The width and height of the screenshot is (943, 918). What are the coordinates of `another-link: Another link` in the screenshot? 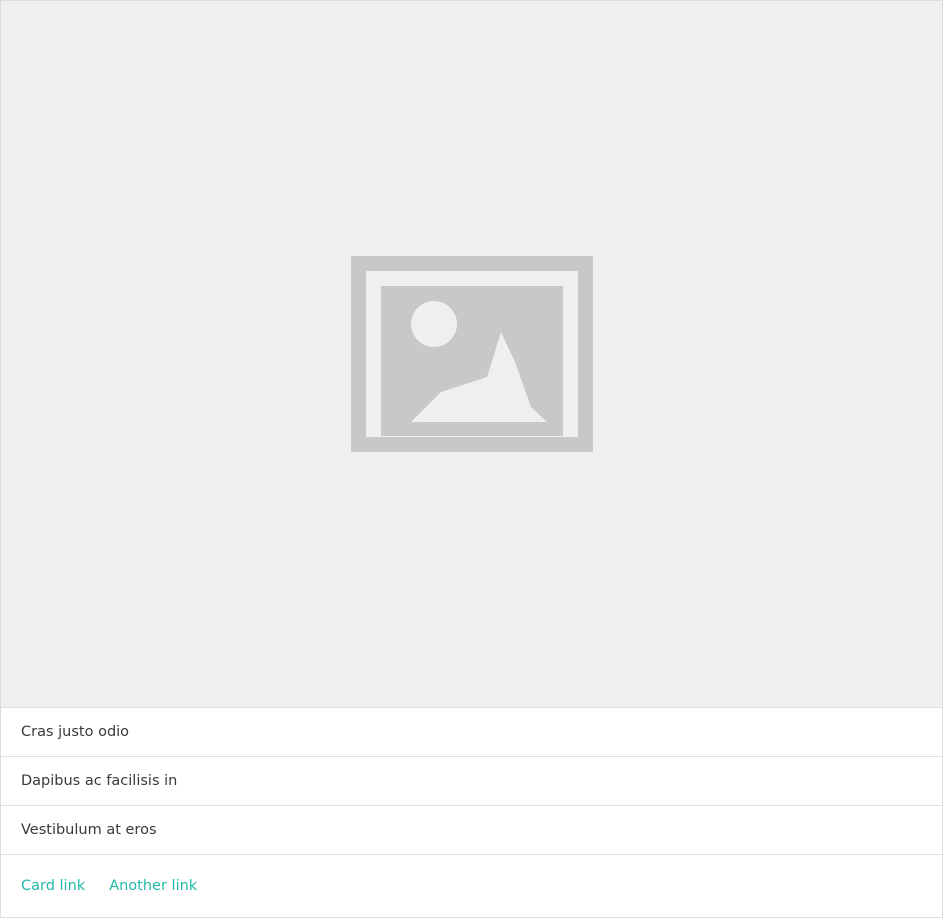 It's located at (153, 886).